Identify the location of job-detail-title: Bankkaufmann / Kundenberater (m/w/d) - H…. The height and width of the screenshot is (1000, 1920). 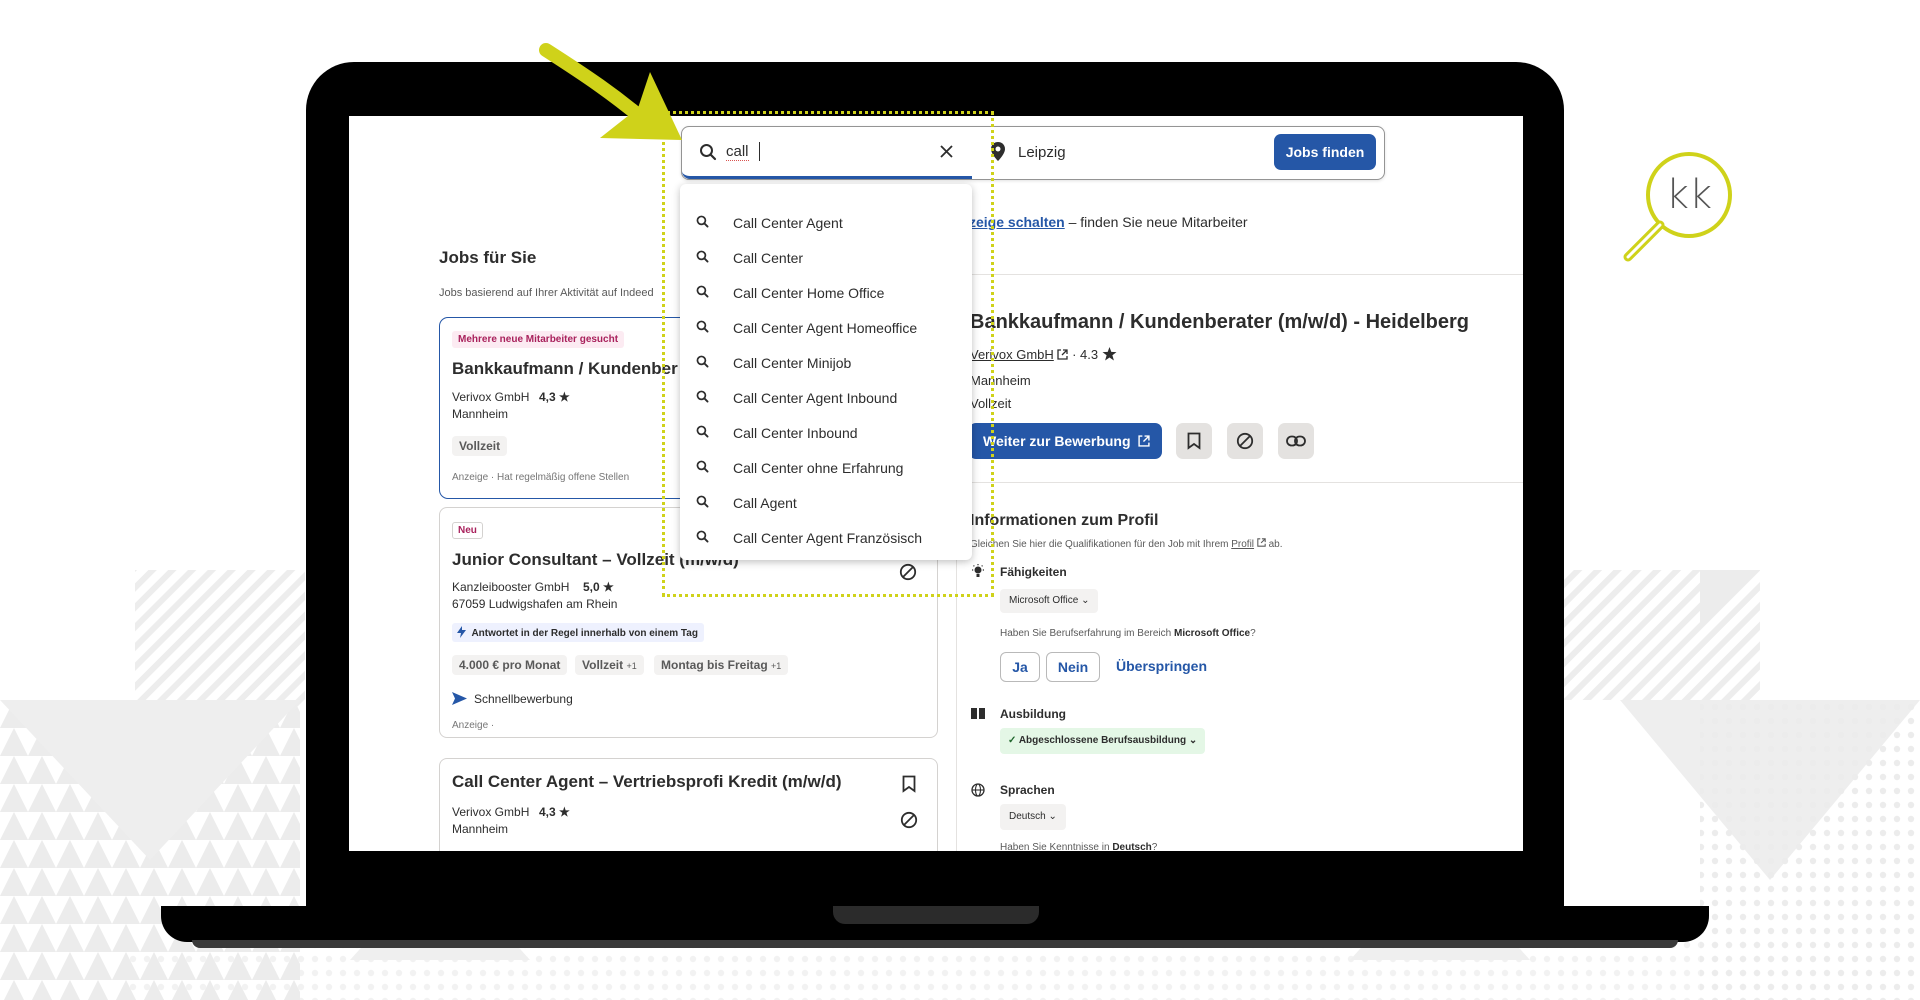
(1219, 322).